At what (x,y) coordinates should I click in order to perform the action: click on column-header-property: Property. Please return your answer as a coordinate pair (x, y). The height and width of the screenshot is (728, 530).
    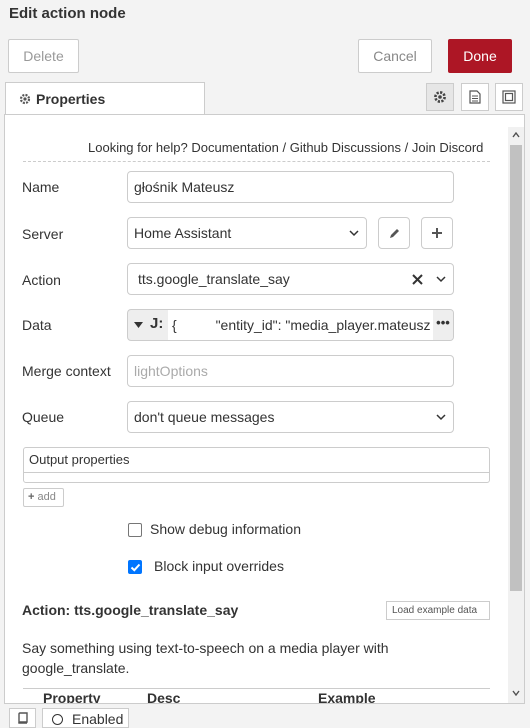
    Looking at the image, I should click on (72, 697).